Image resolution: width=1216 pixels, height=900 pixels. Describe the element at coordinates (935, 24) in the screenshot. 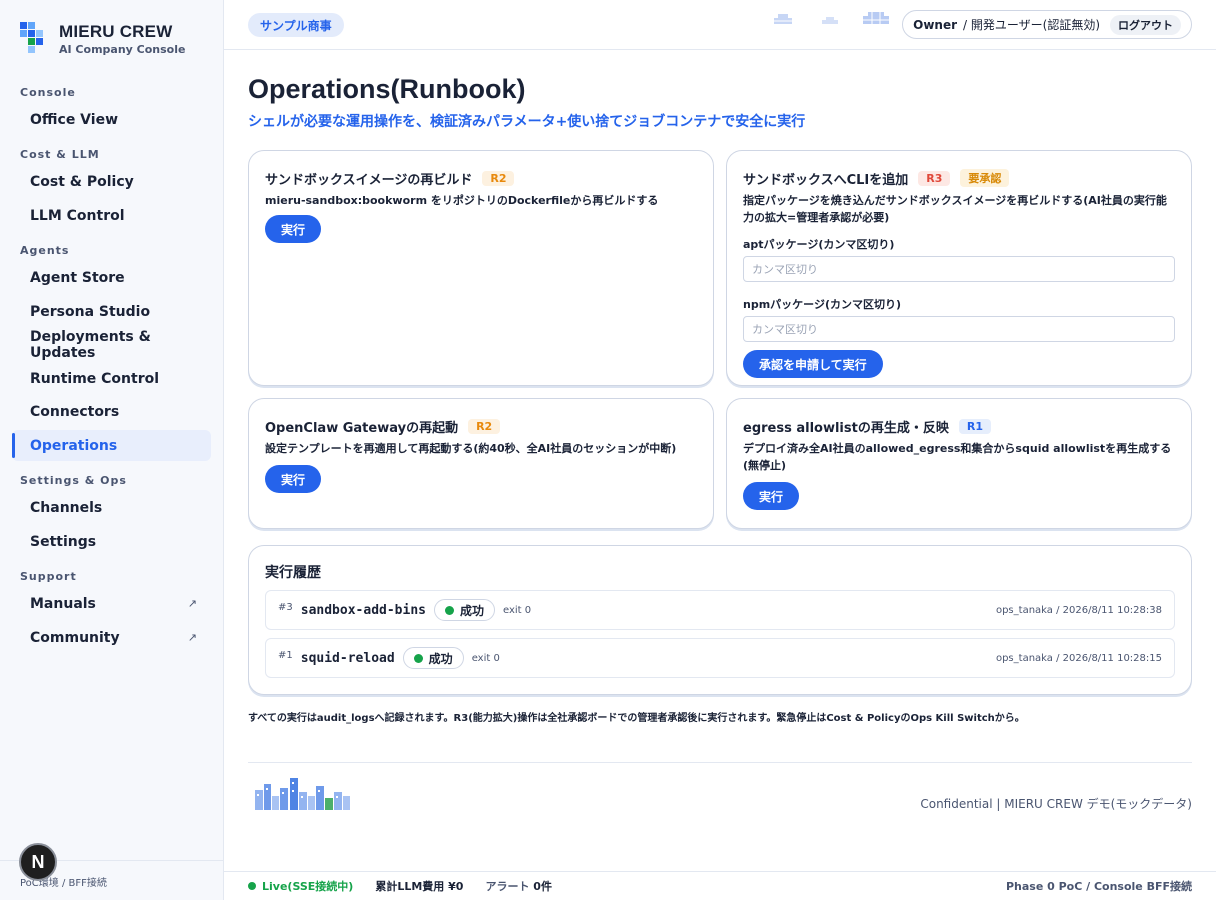

I see `user-role: Owner` at that location.